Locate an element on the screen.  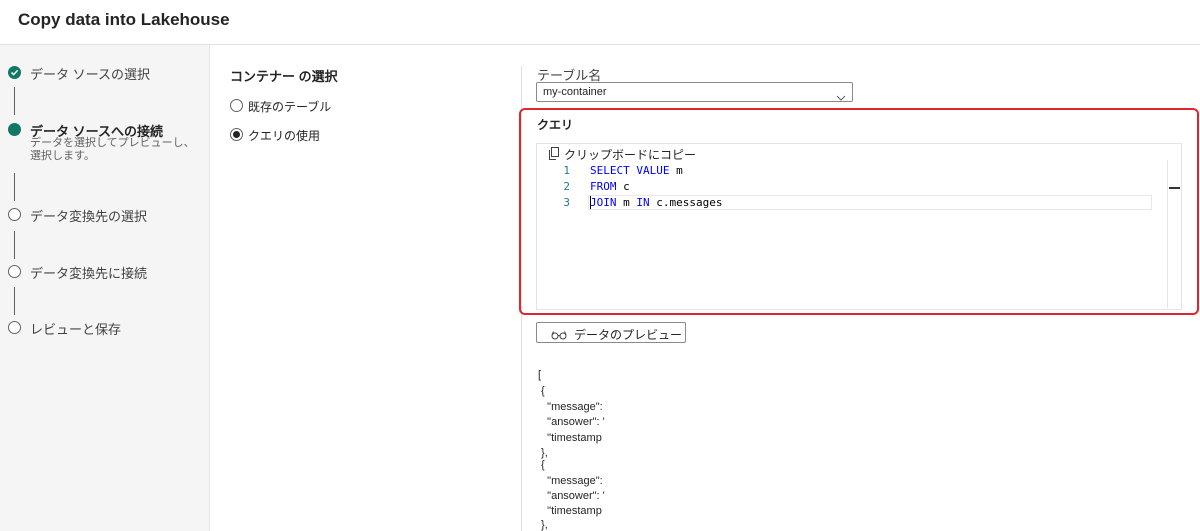
sql-keyword: JOIN is located at coordinates (603, 202).